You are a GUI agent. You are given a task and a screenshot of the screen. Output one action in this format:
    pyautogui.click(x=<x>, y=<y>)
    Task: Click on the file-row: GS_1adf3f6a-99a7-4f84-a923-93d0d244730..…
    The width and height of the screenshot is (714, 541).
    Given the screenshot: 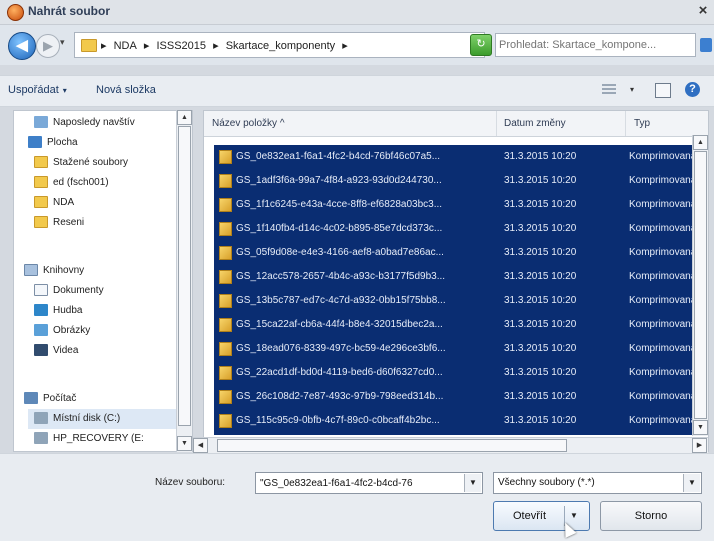 What is the action you would take?
    pyautogui.click(x=461, y=181)
    